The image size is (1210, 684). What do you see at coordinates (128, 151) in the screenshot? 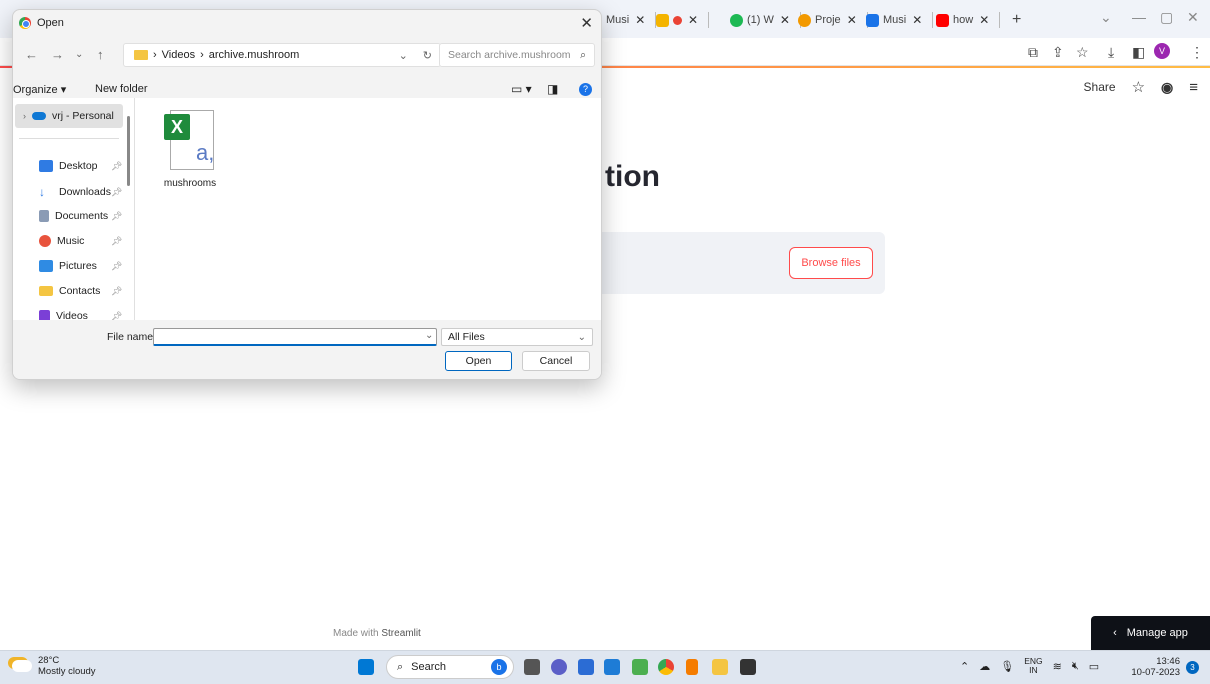
I see `nav-scrollbar` at bounding box center [128, 151].